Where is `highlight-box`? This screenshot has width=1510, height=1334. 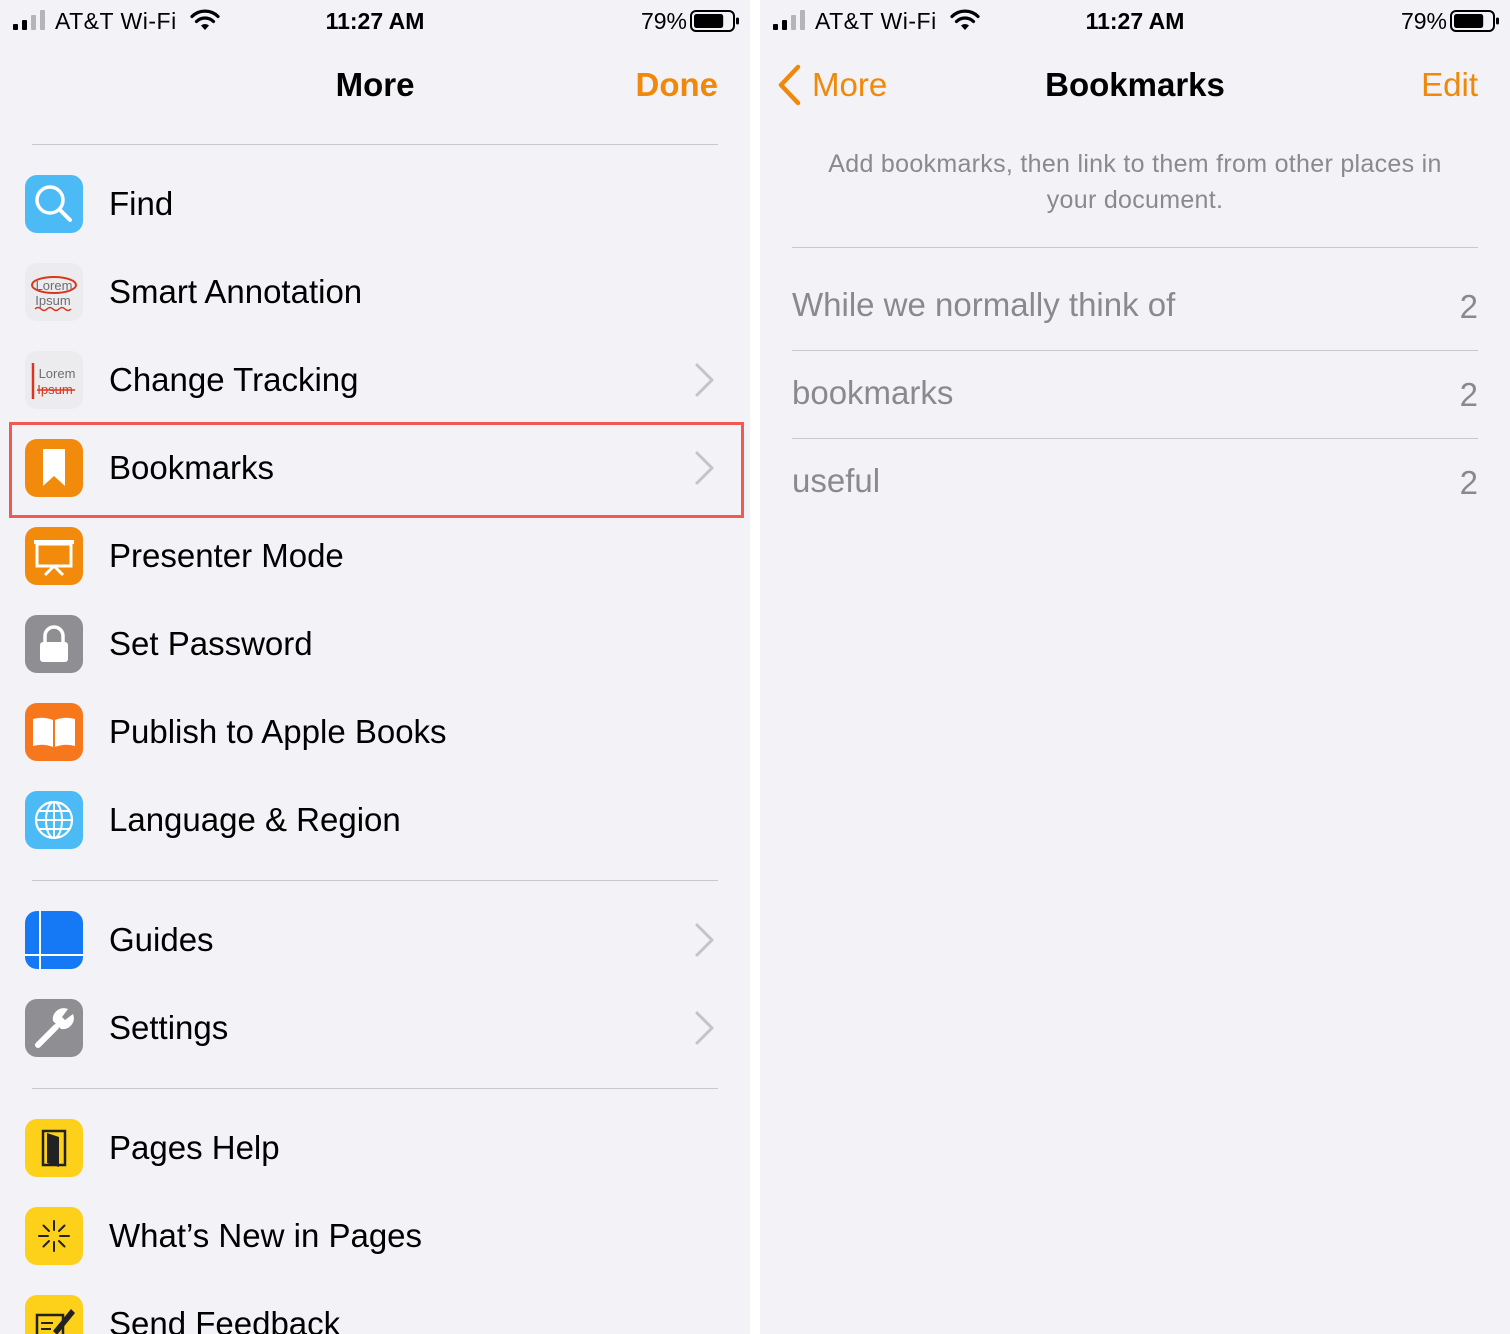 highlight-box is located at coordinates (376, 470).